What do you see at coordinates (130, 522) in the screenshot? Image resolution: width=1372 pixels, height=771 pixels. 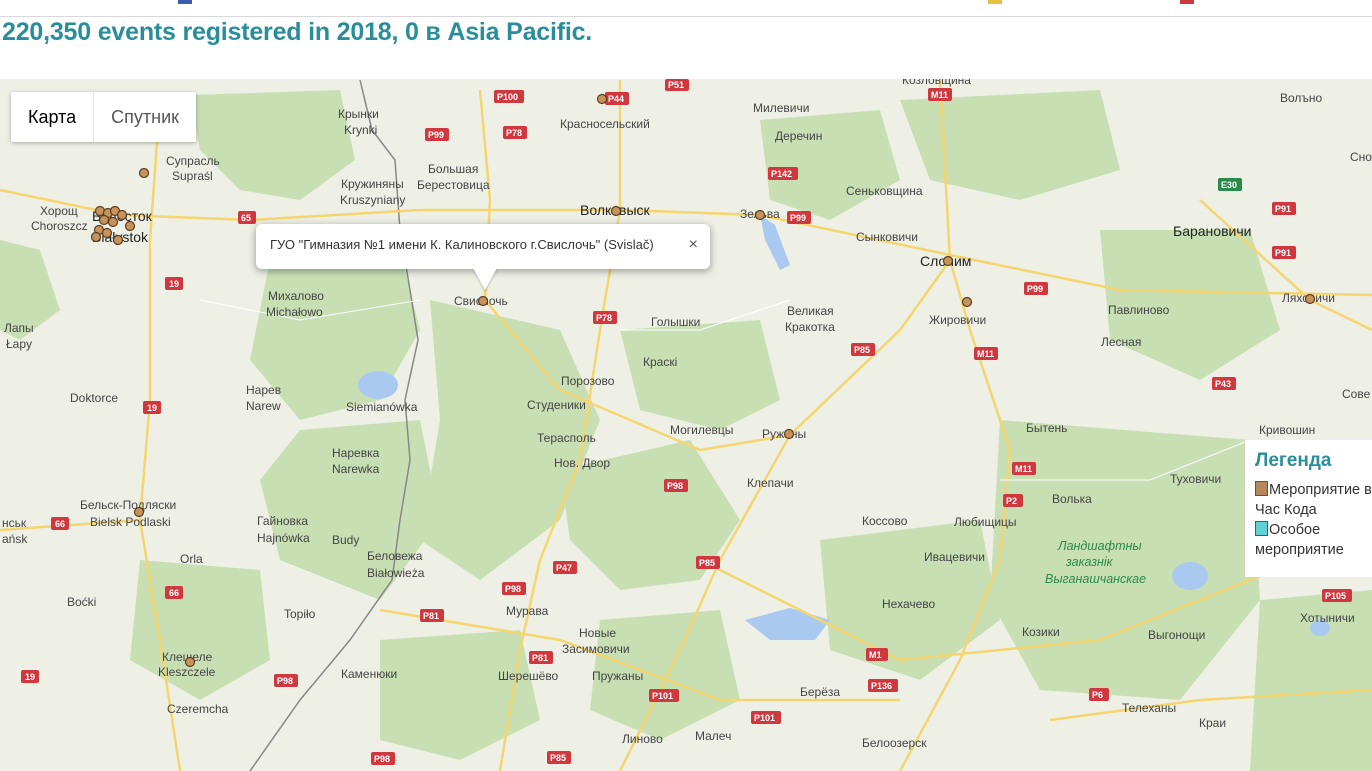 I see `place-label: Bielsk Podlaski` at bounding box center [130, 522].